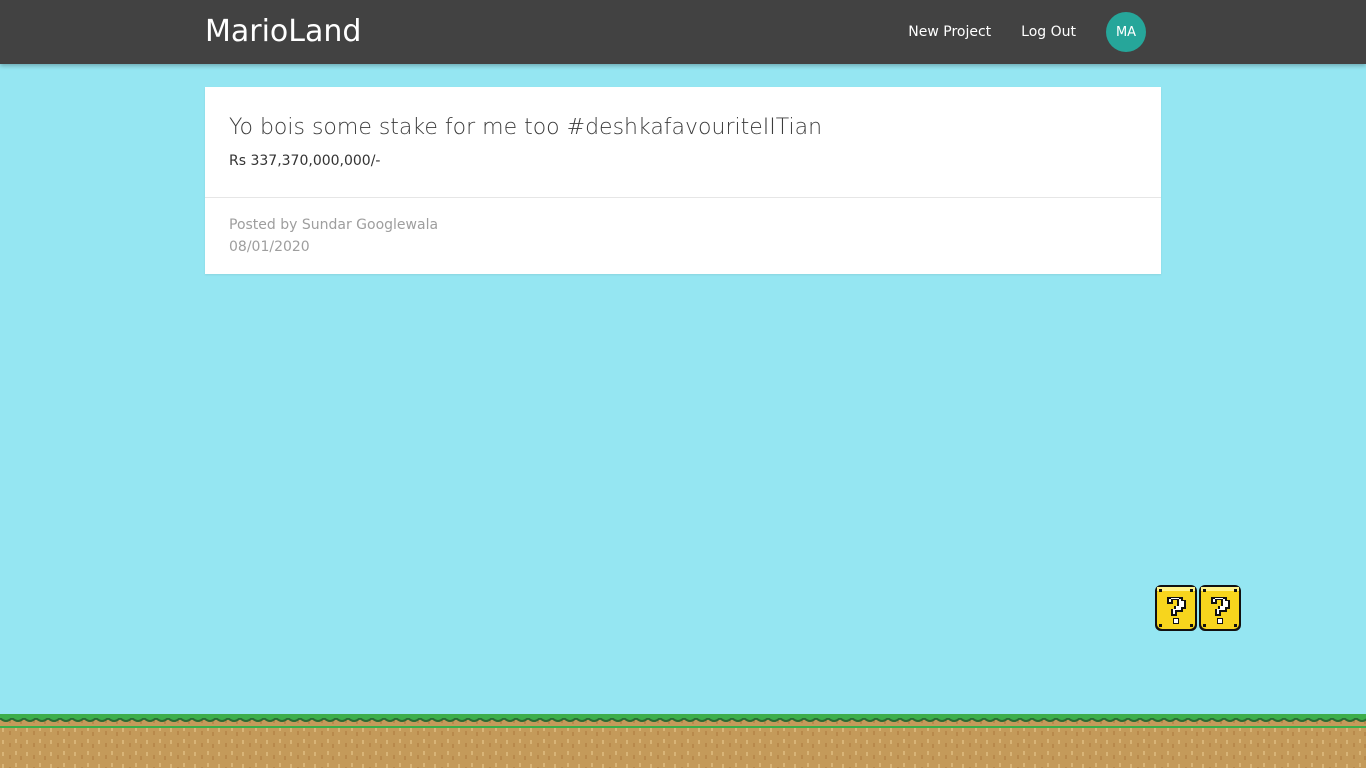 This screenshot has height=768, width=1366. What do you see at coordinates (269, 247) in the screenshot?
I see `posted-date: 08/01/2020` at bounding box center [269, 247].